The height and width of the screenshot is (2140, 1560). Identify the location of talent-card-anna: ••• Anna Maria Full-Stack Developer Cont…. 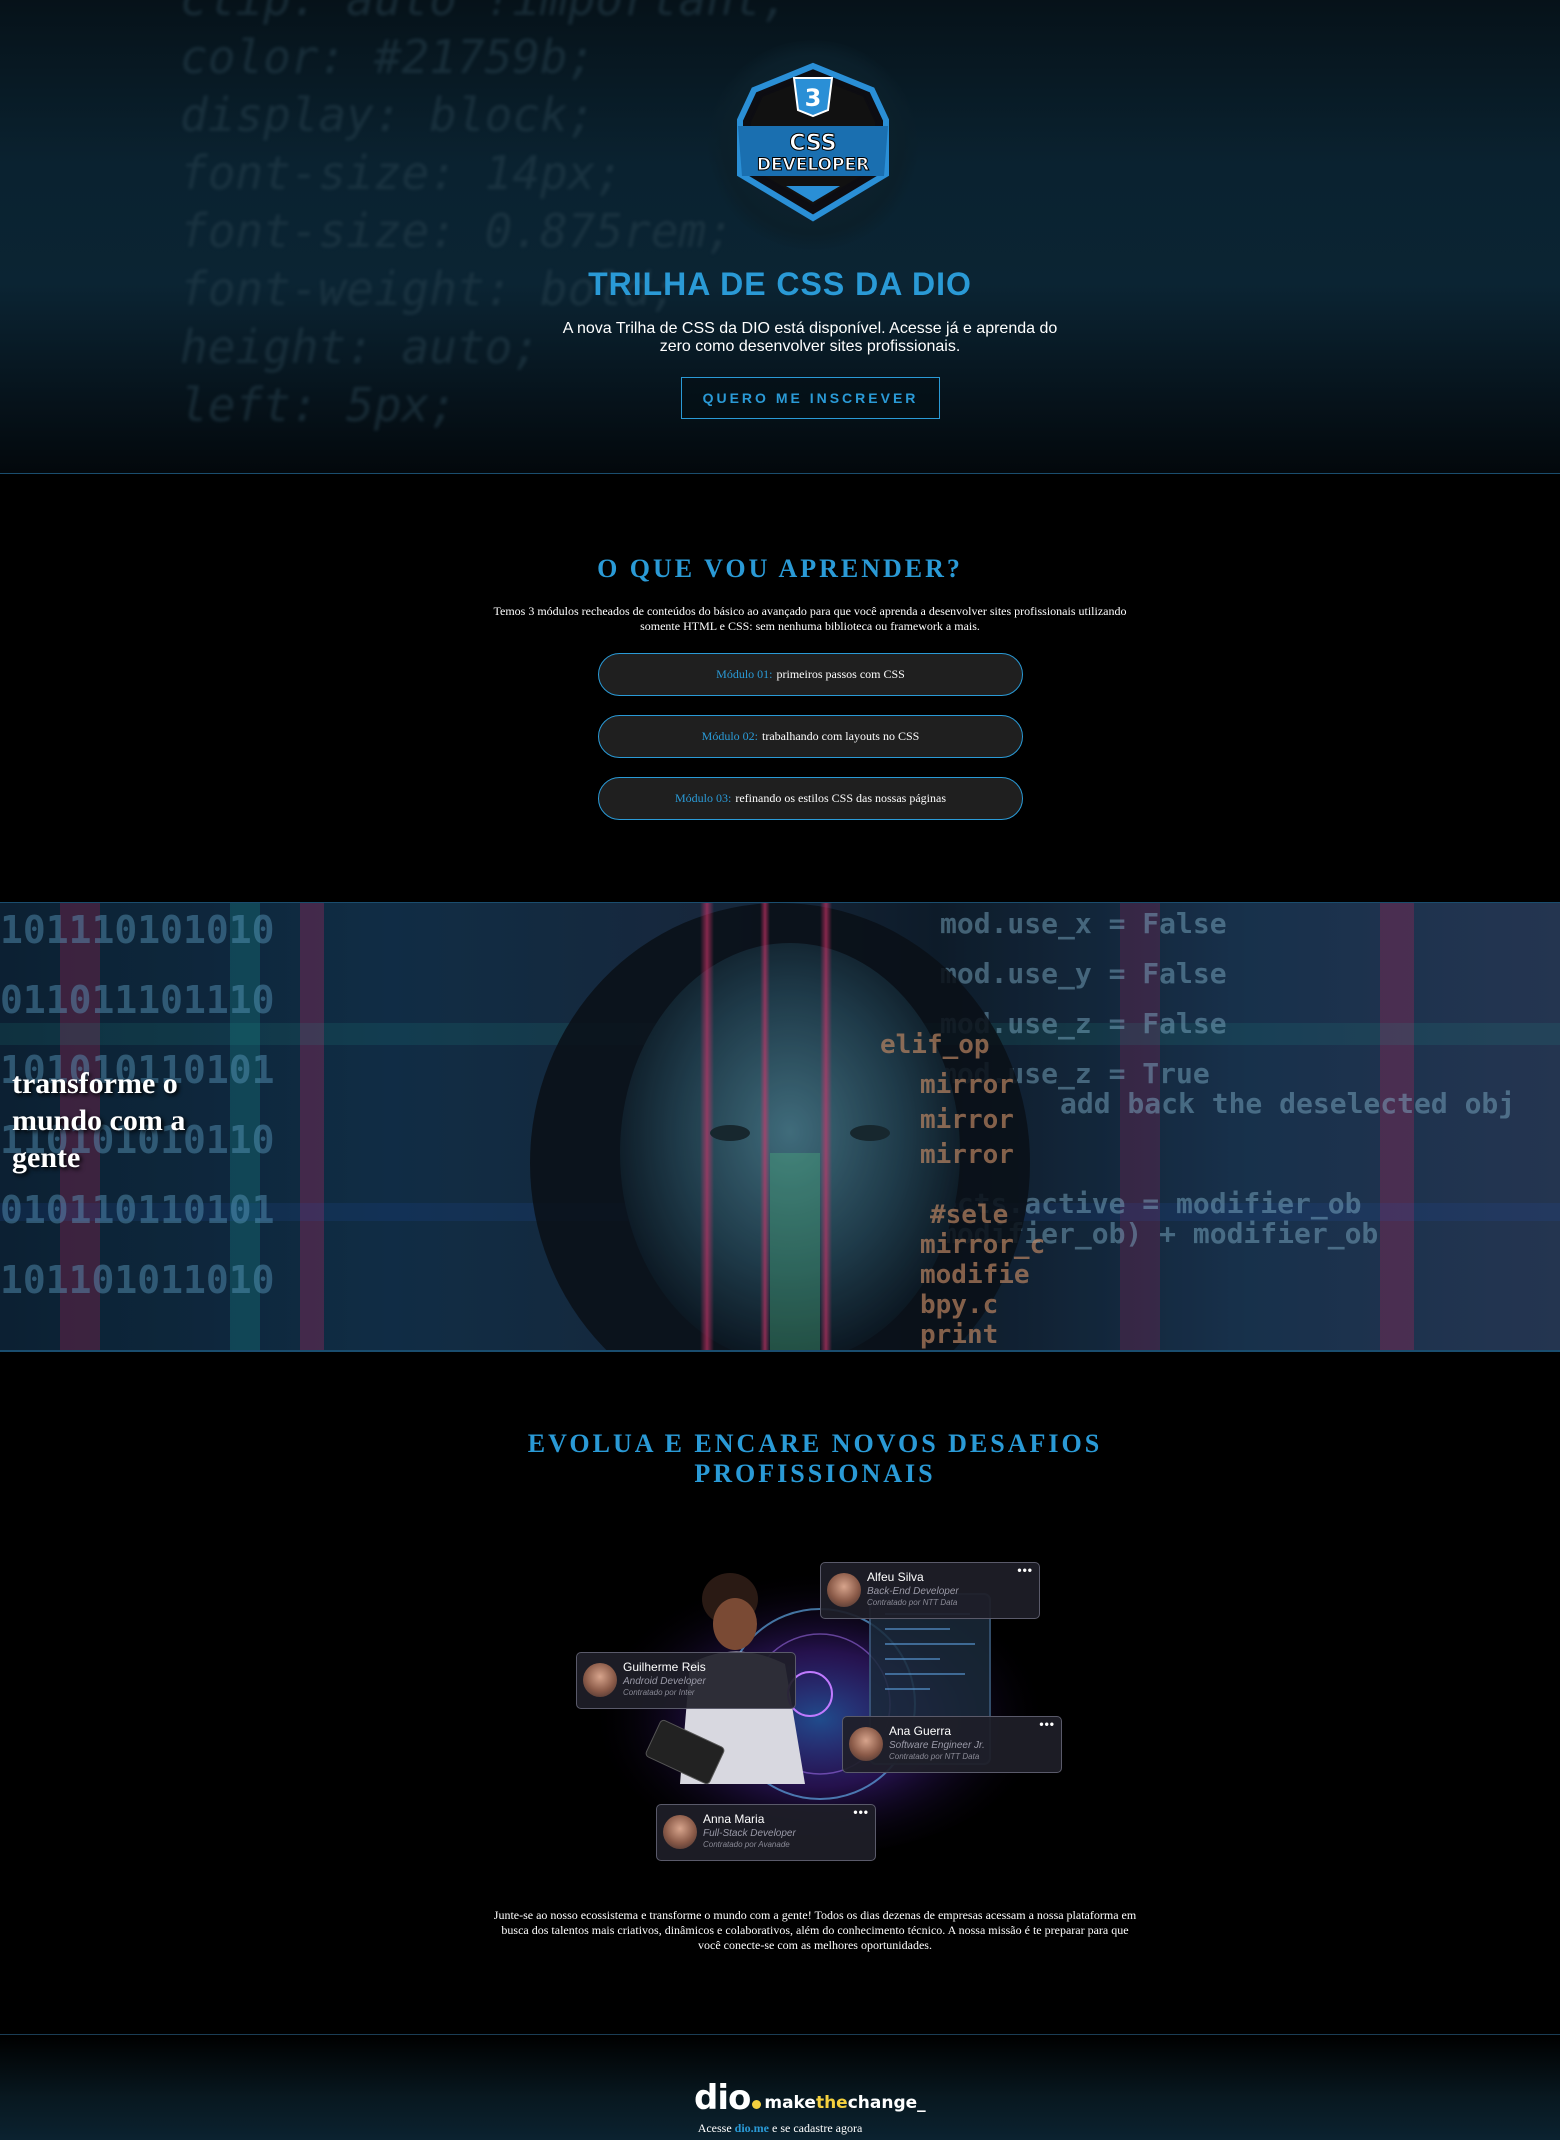
(766, 1832).